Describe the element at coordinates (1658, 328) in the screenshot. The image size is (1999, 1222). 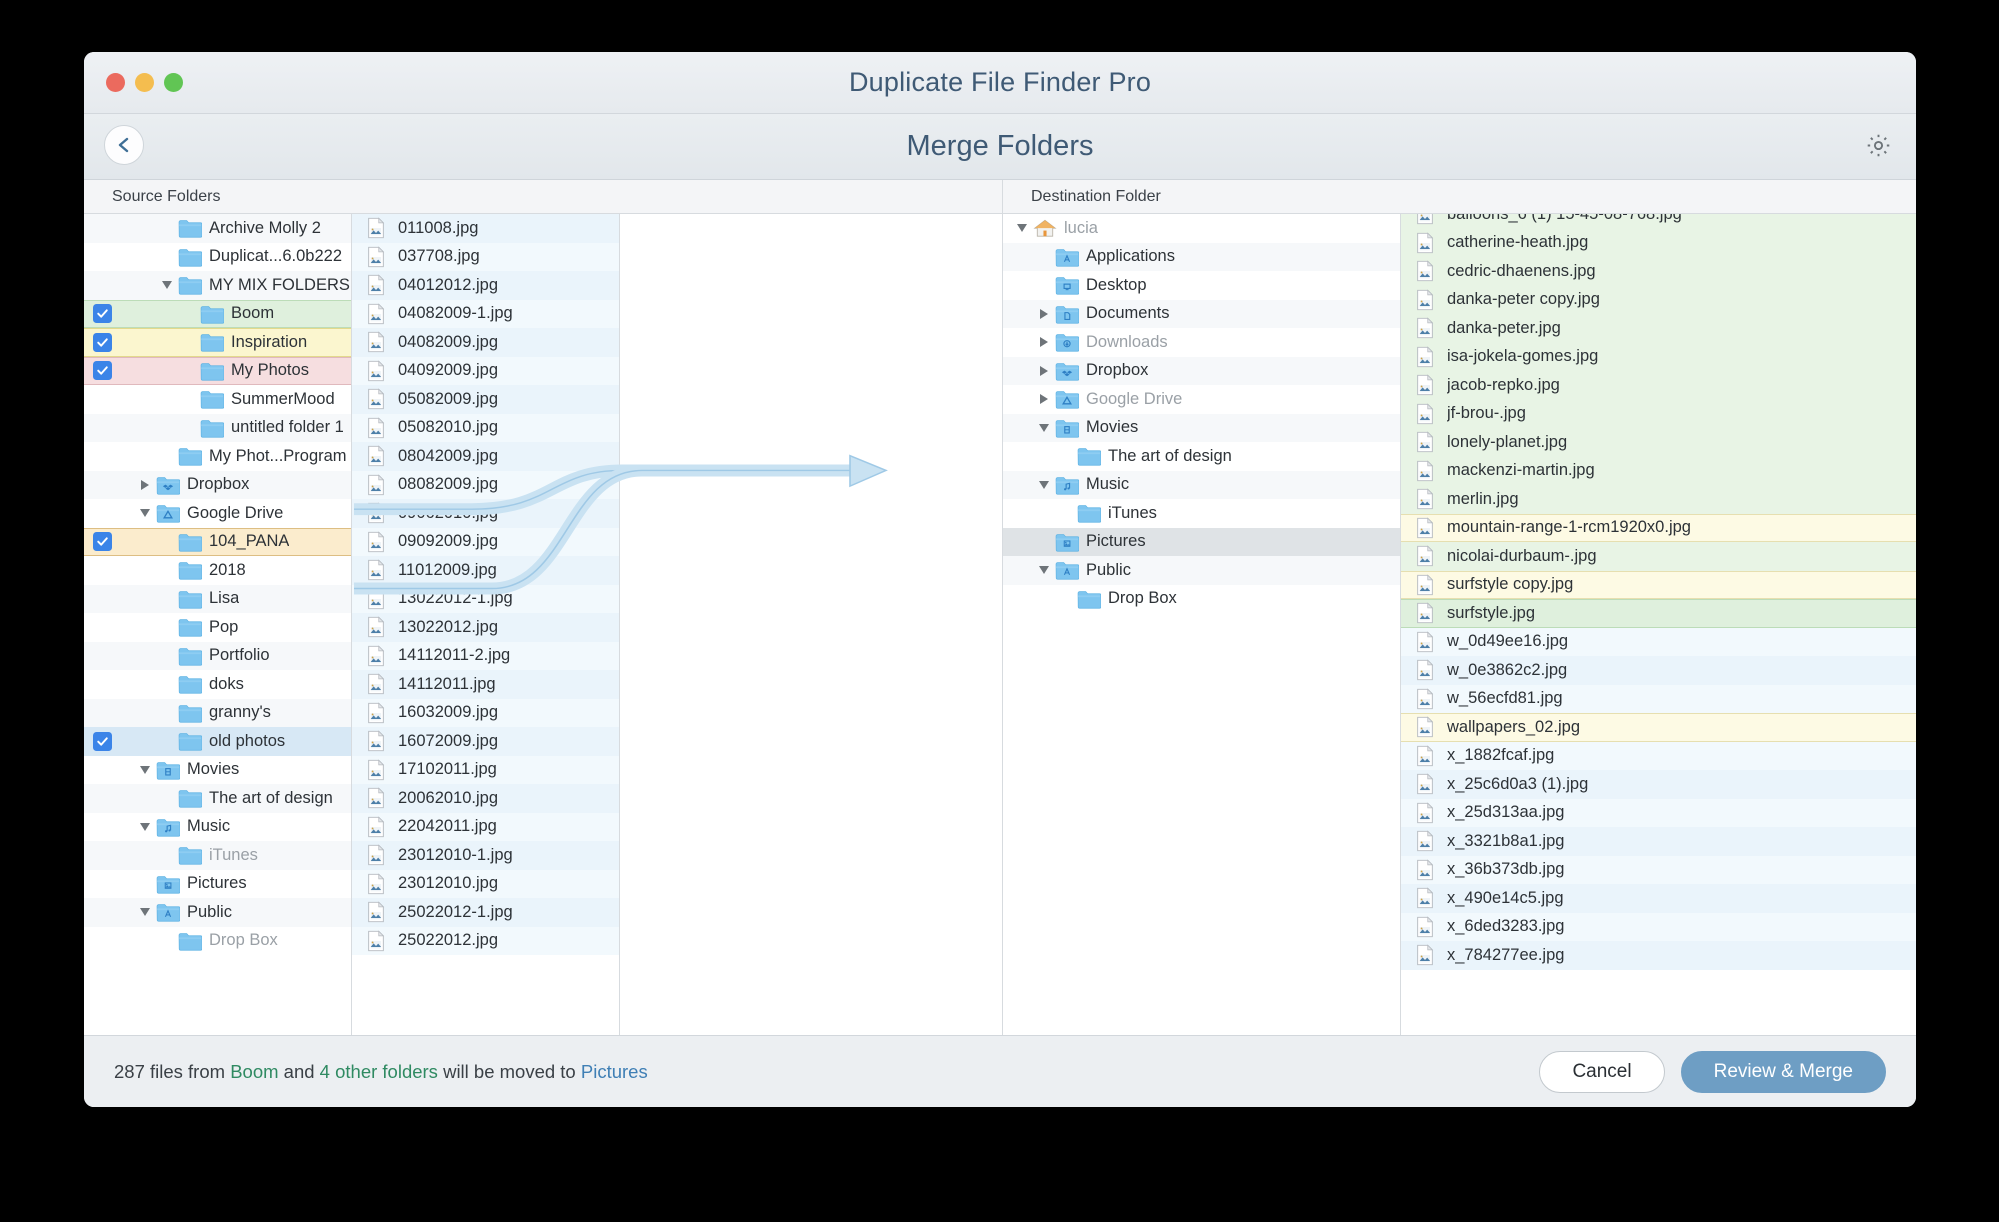
I see `destination-file-row: danka-peter.jpg` at that location.